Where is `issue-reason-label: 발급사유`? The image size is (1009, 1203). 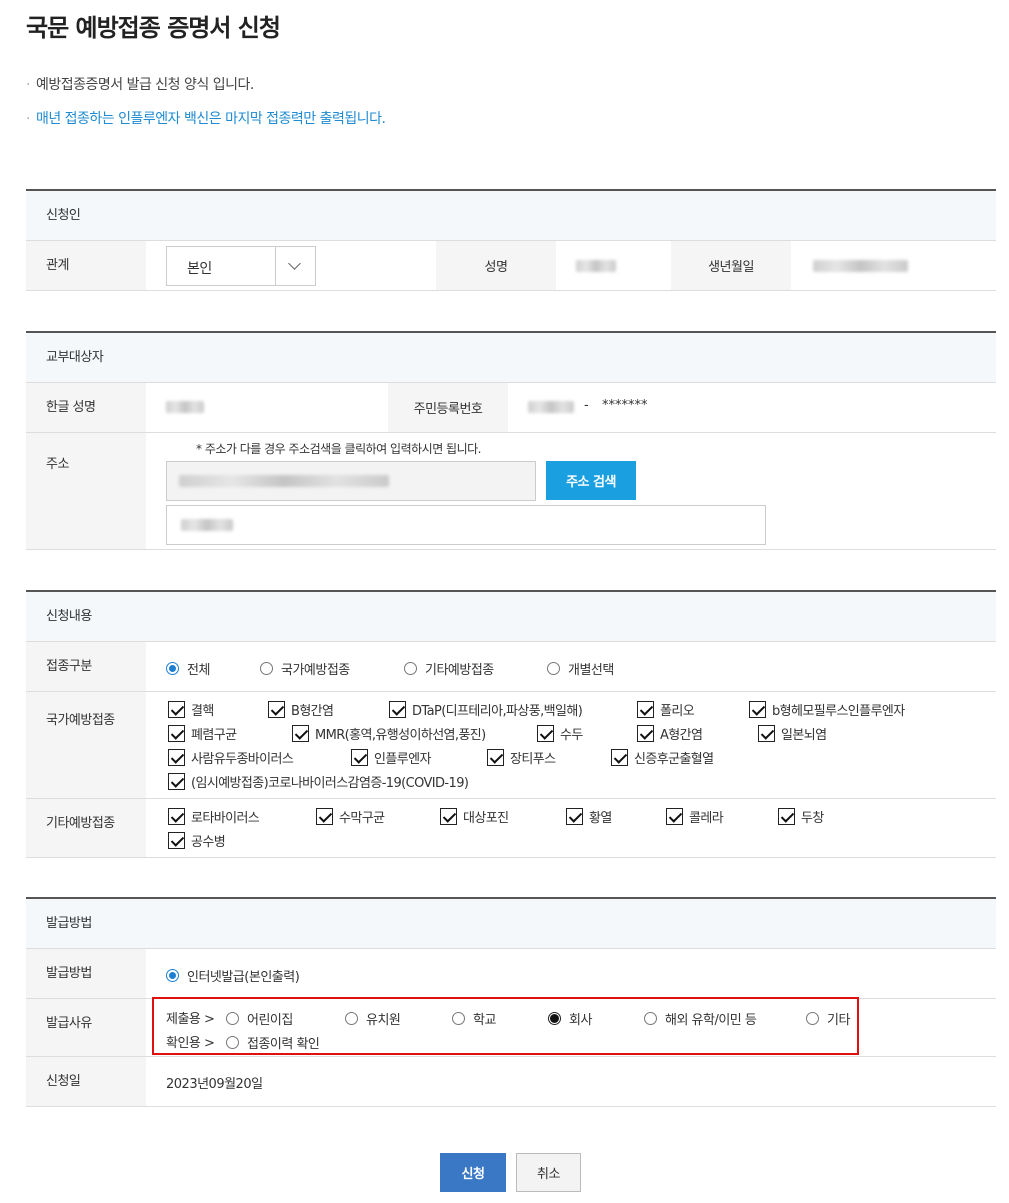 issue-reason-label: 발급사유 is located at coordinates (86, 1027).